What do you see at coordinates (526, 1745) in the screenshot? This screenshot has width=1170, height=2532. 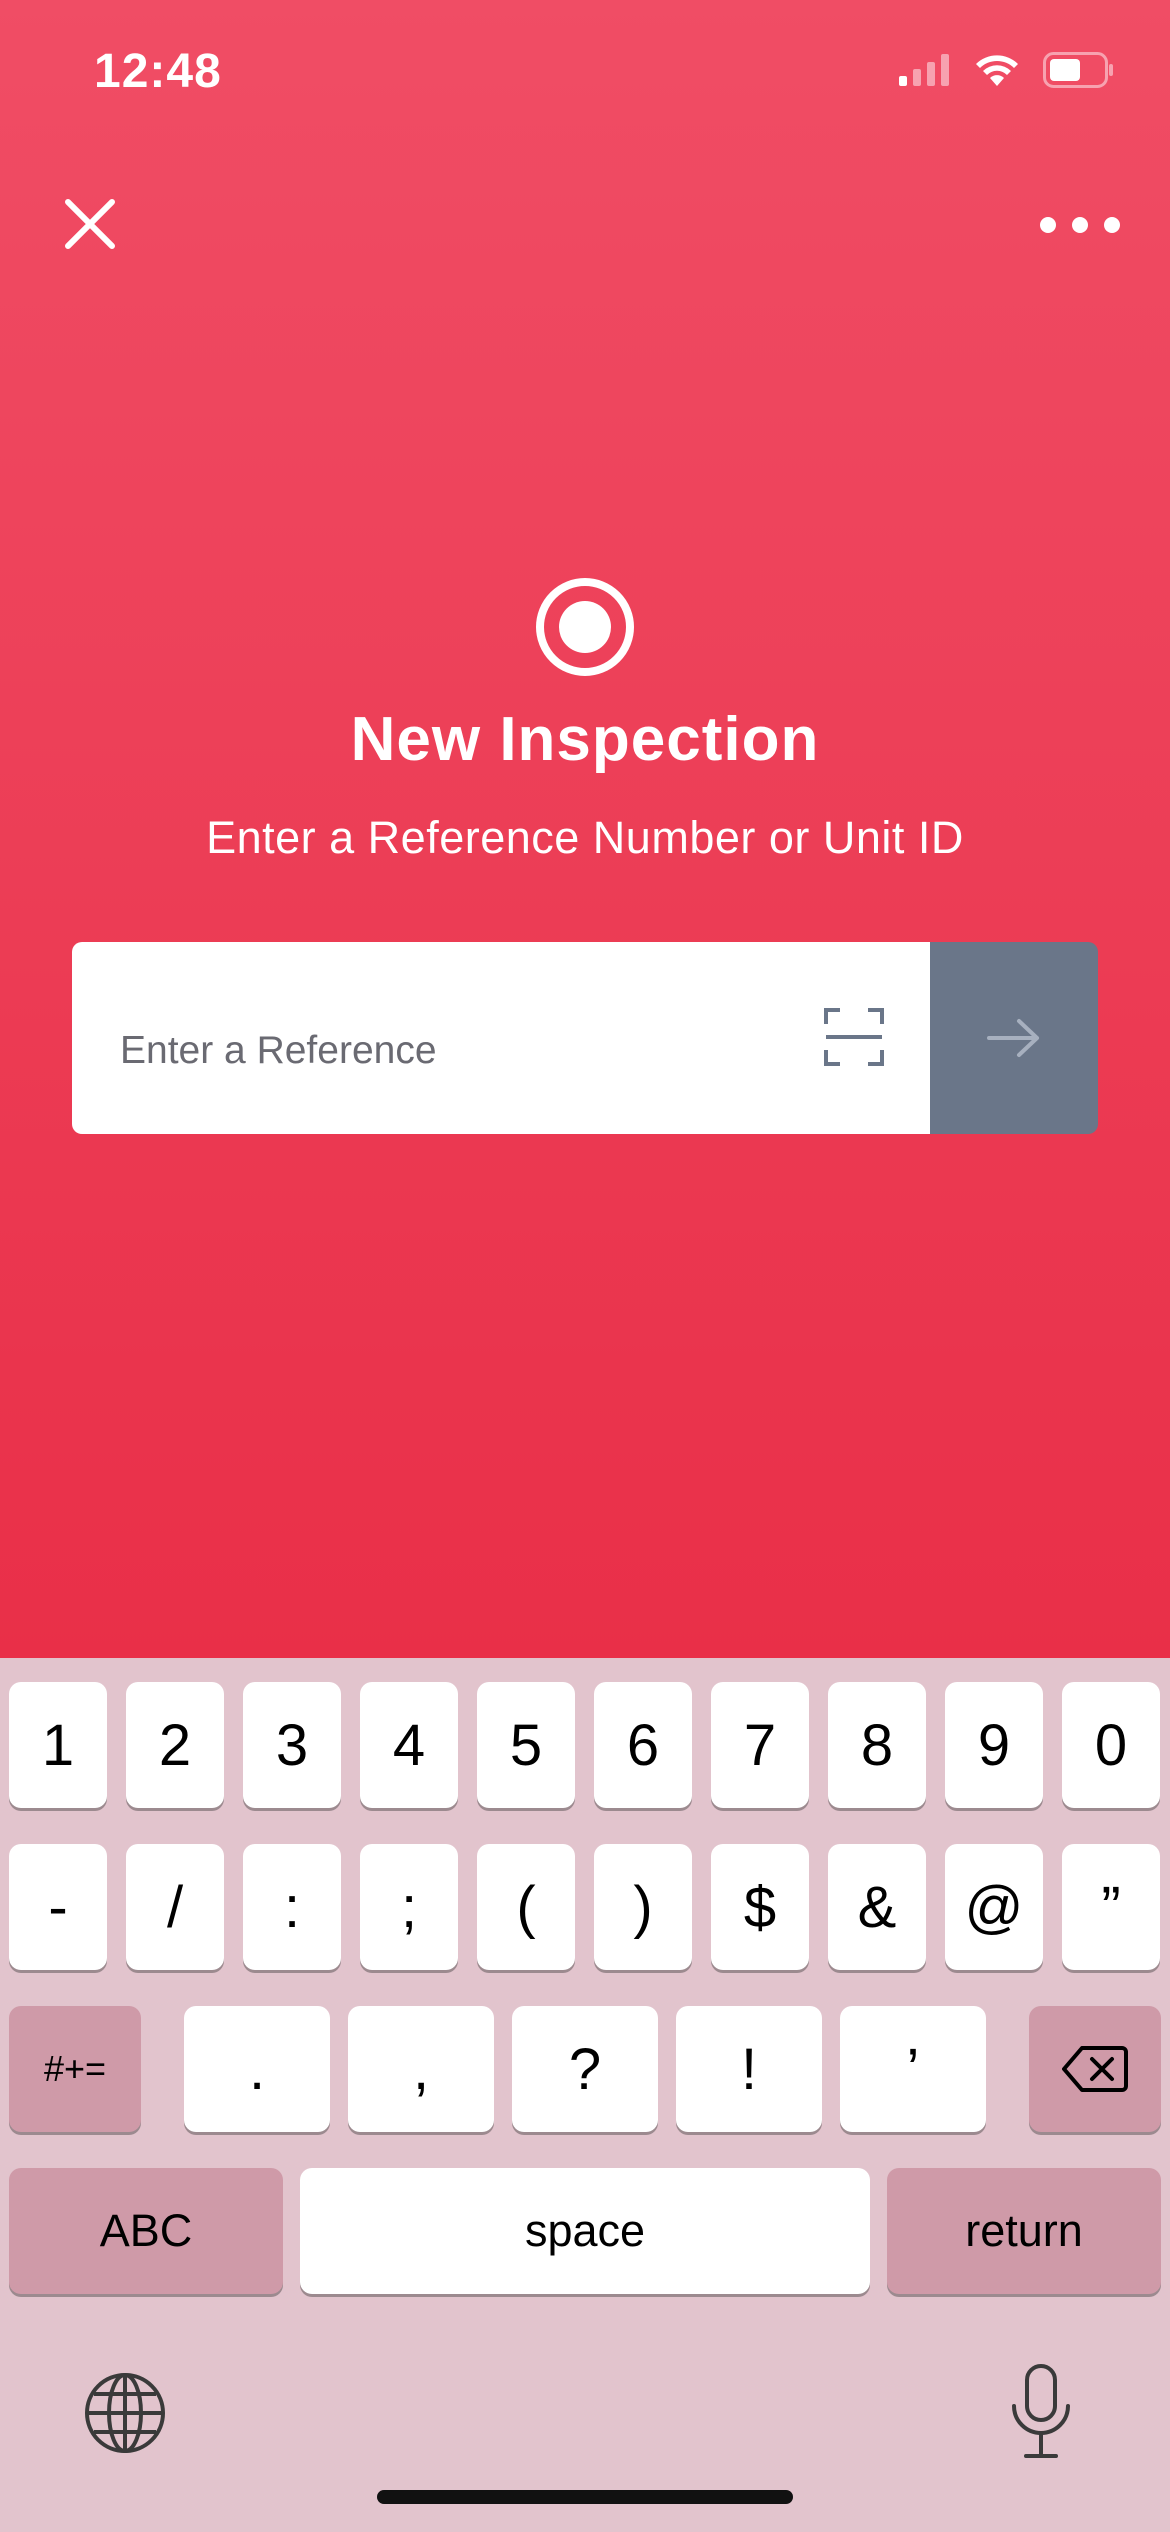 I see `key-5: 5` at bounding box center [526, 1745].